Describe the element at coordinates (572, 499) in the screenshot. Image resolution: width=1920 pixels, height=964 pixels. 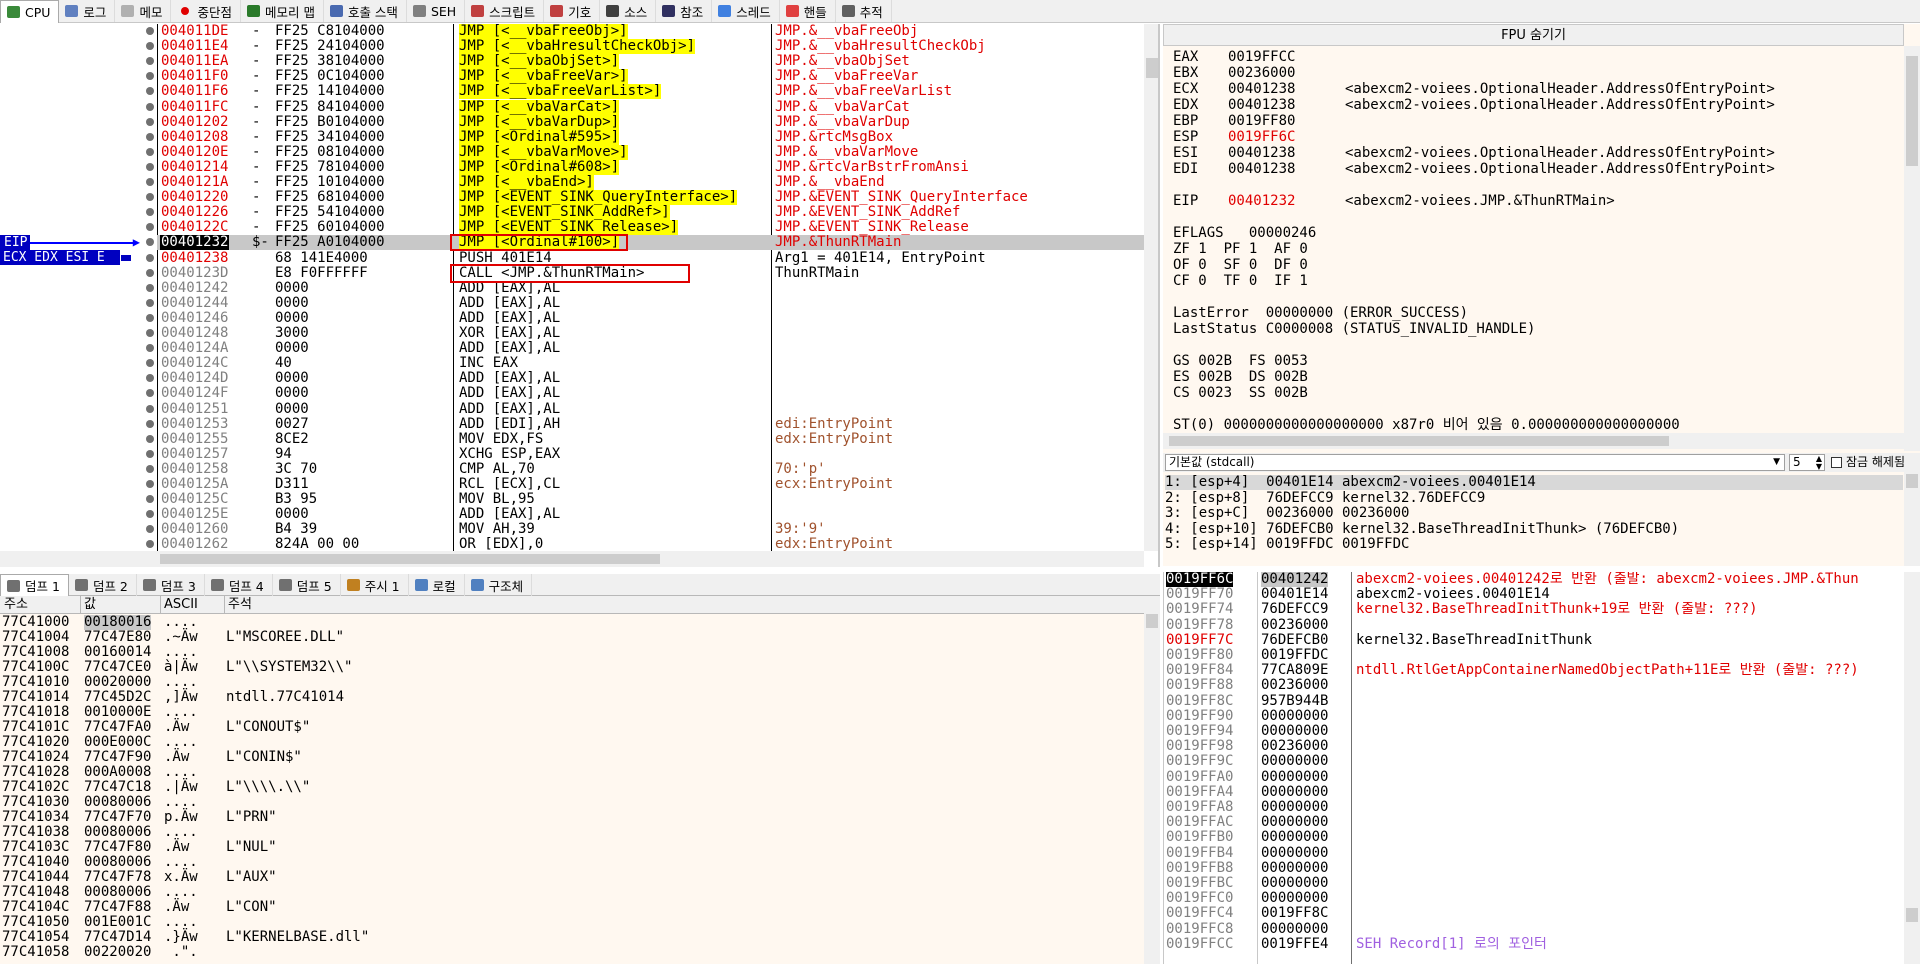
I see `disasm-row: 0040125C B3 95 MOV BL,95` at that location.